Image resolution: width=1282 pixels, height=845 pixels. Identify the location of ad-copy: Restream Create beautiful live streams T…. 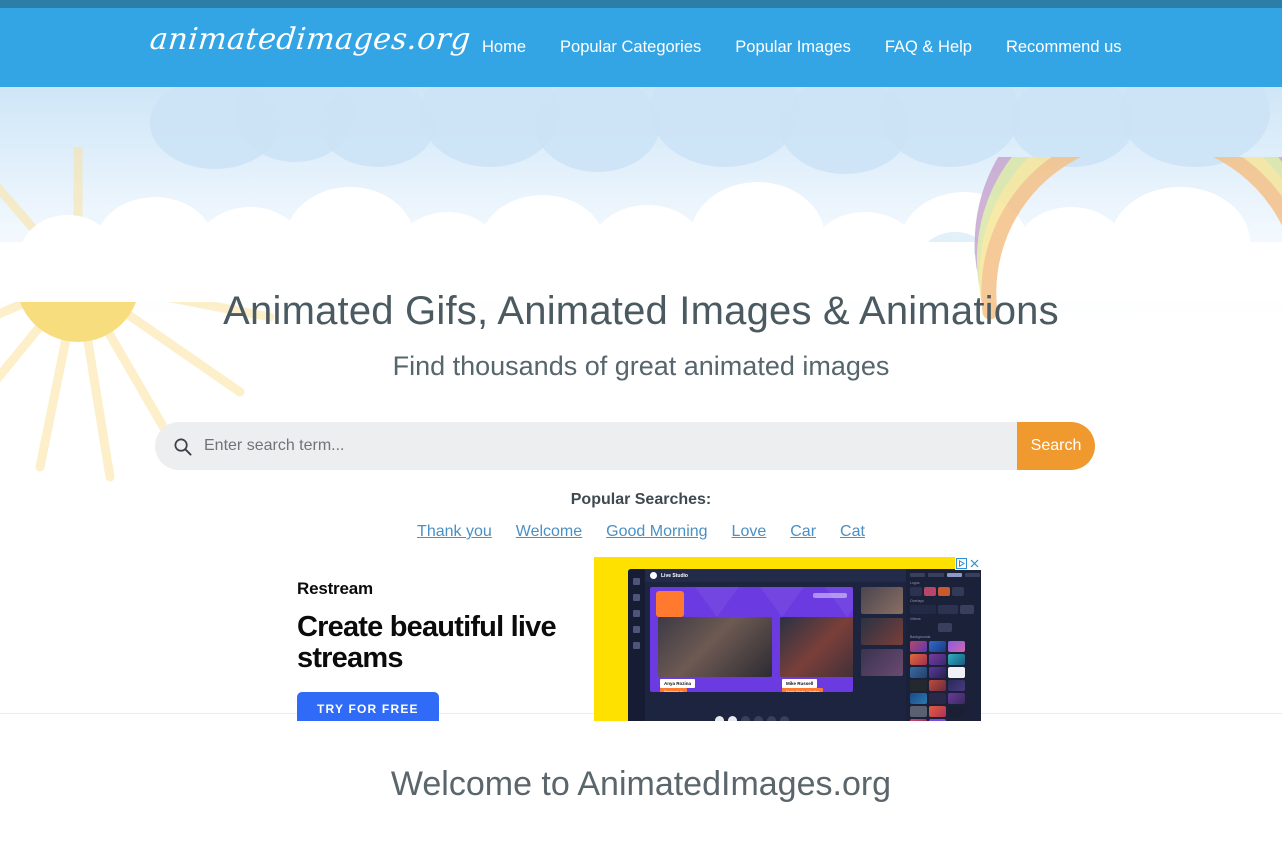
(444, 639).